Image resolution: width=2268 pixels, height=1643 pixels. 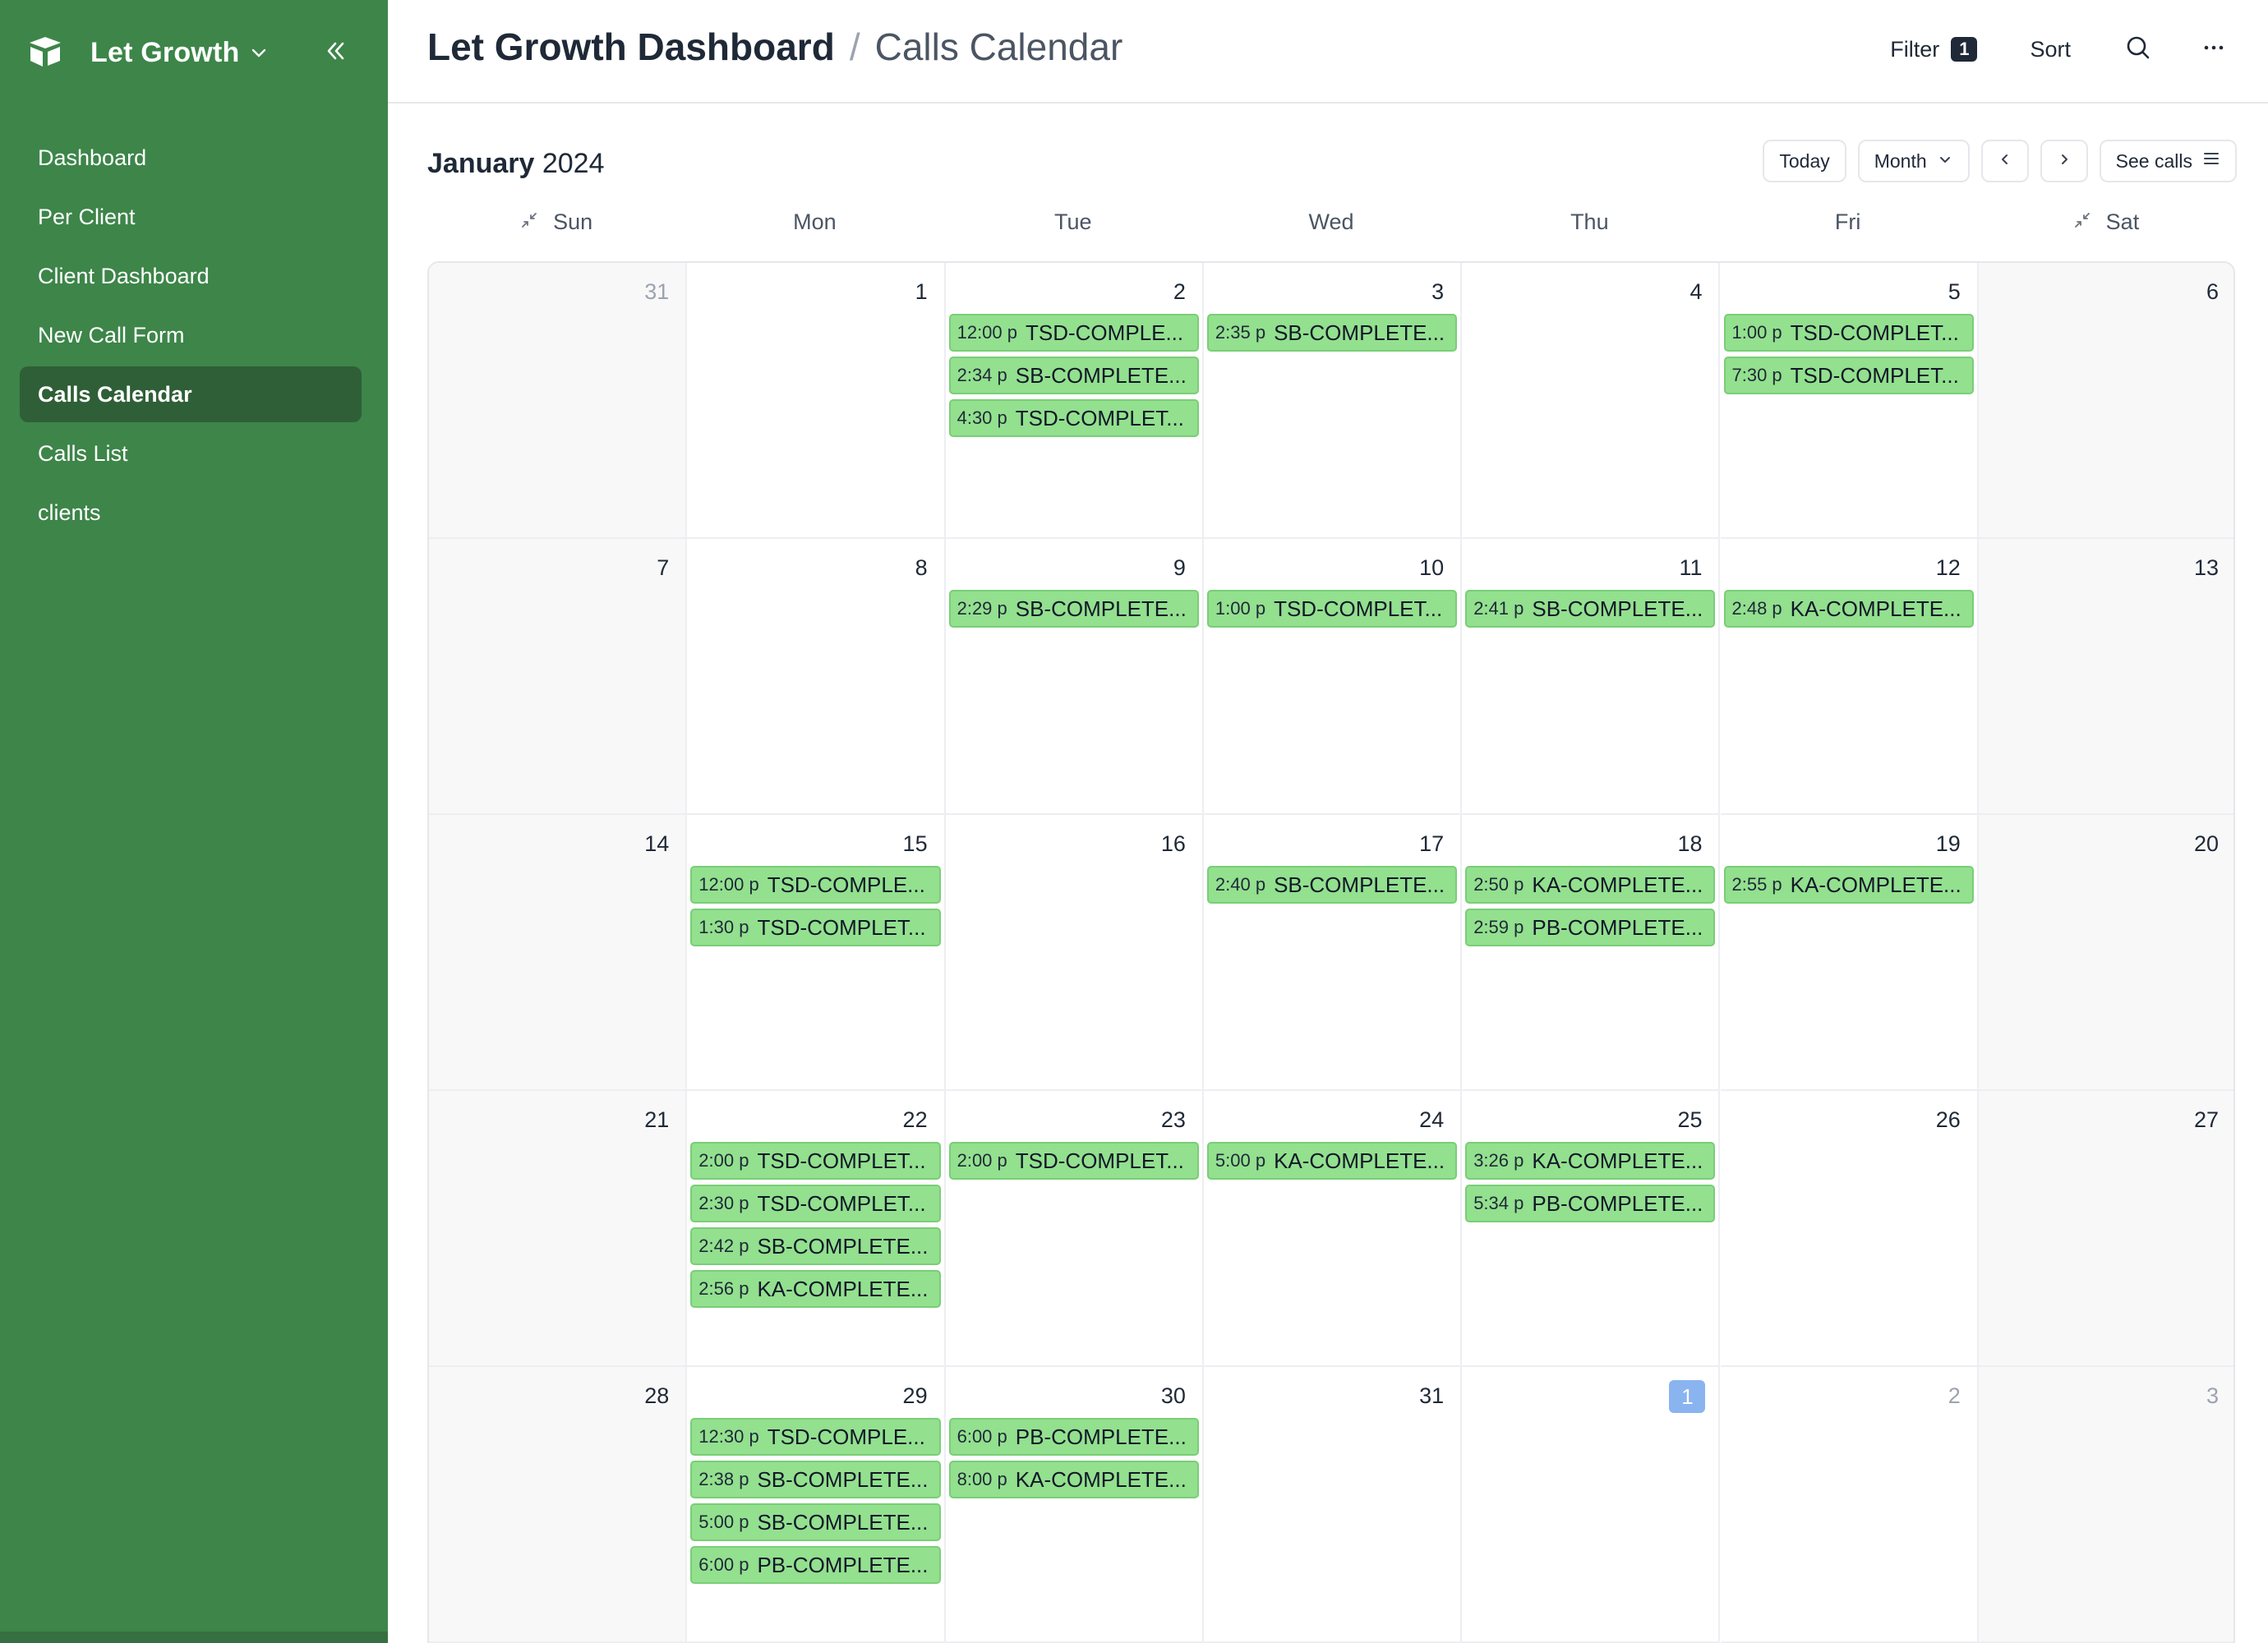 What do you see at coordinates (335, 52) in the screenshot?
I see `collapse-sidebar-button` at bounding box center [335, 52].